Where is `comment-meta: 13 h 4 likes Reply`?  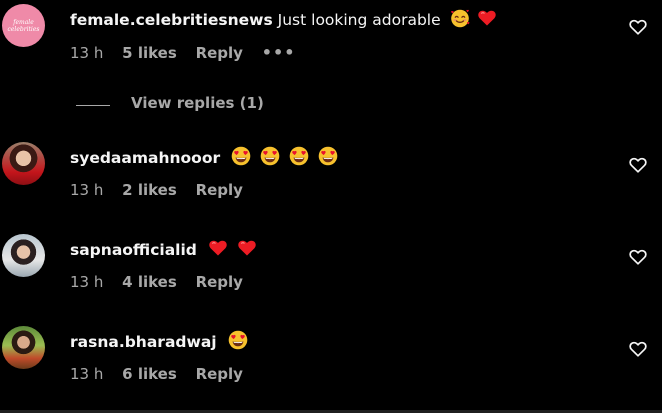 comment-meta: 13 h 4 likes Reply is located at coordinates (163, 282).